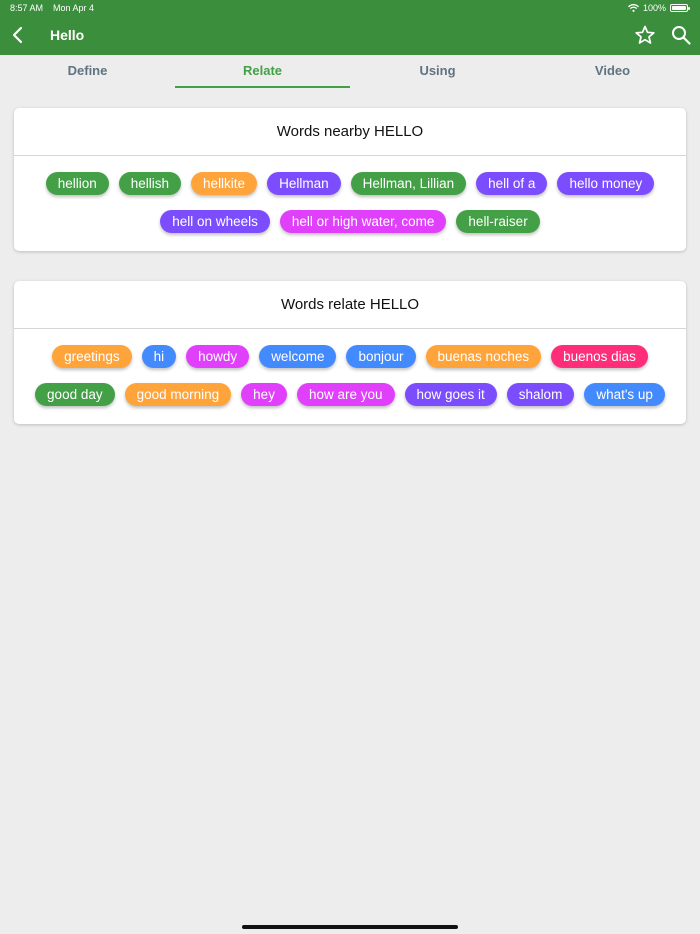 This screenshot has height=934, width=700. I want to click on nearby-words-title: Words nearby HELLO, so click(350, 132).